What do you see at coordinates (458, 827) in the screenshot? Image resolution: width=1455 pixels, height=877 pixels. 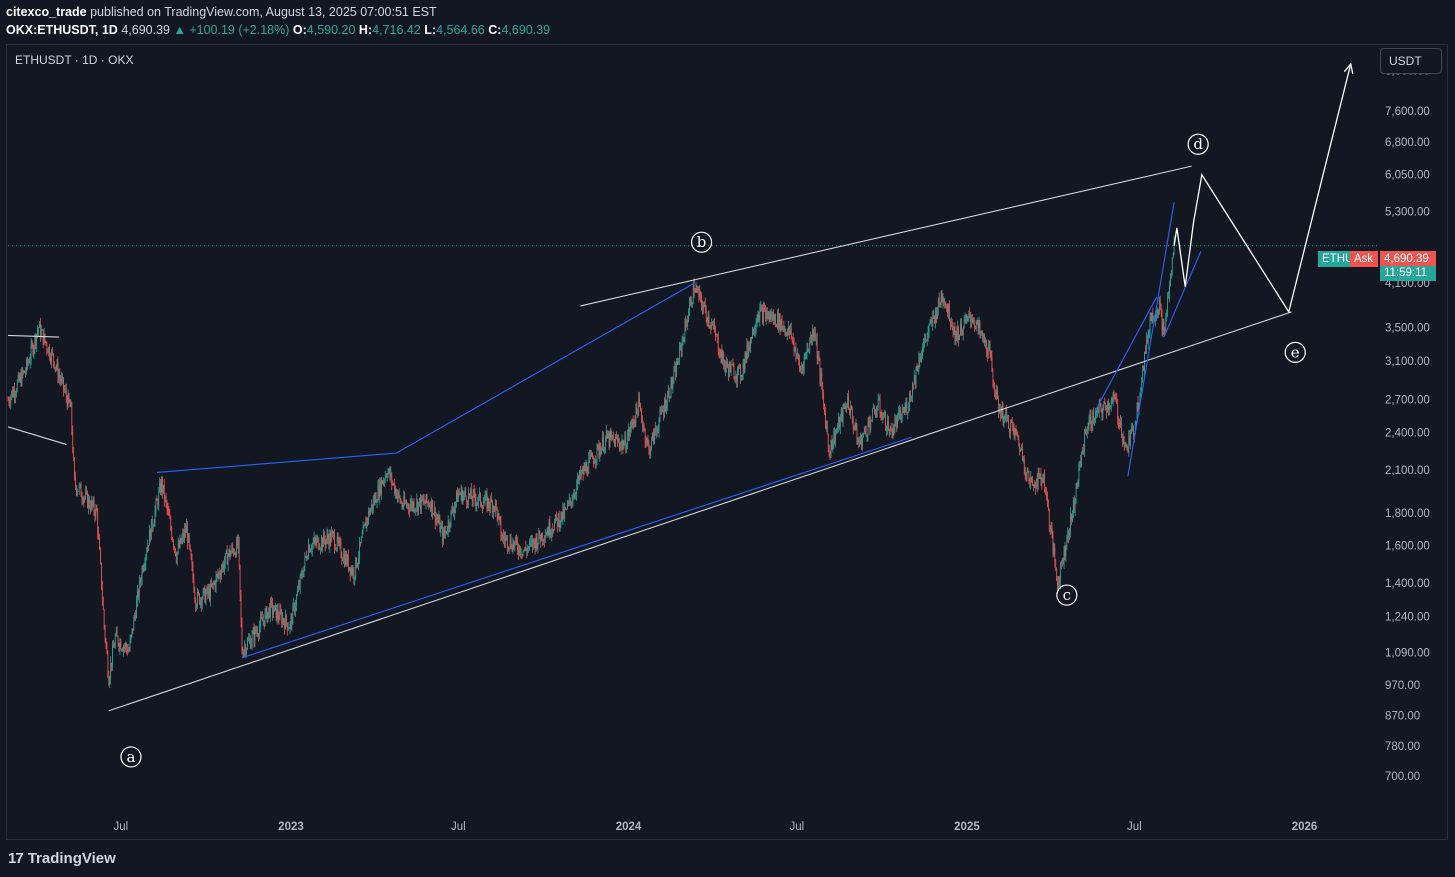 I see `time-tick-label: Jul` at bounding box center [458, 827].